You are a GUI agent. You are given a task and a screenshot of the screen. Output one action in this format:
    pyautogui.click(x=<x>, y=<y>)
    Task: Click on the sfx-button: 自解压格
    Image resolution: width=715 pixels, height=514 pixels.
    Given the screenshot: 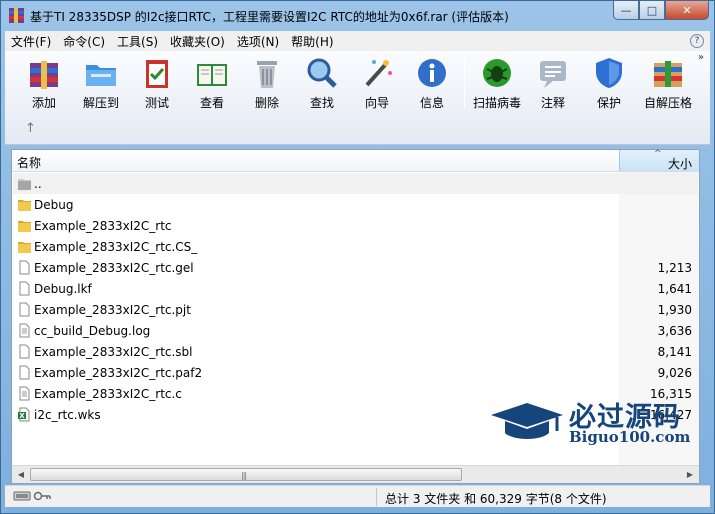 What is the action you would take?
    pyautogui.click(x=668, y=83)
    